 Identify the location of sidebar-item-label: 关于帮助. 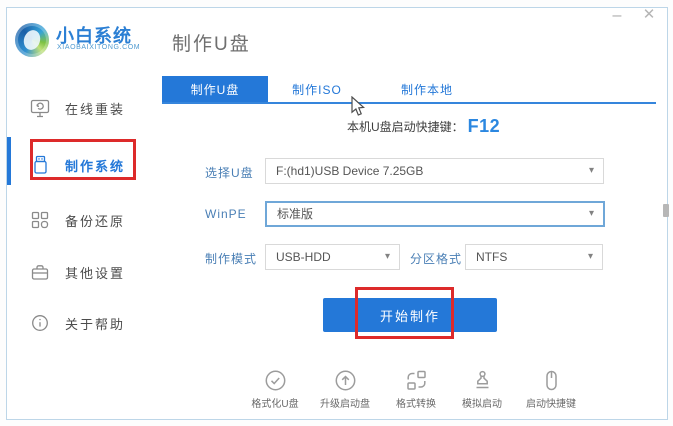
(95, 324).